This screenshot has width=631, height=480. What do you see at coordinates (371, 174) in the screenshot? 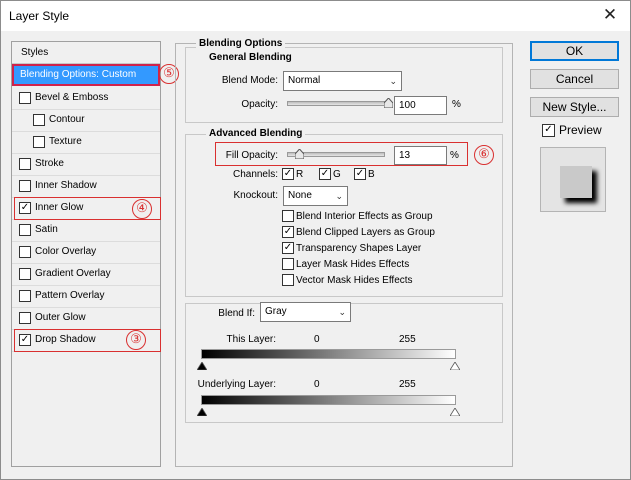
I see `channel-b-label: B` at bounding box center [371, 174].